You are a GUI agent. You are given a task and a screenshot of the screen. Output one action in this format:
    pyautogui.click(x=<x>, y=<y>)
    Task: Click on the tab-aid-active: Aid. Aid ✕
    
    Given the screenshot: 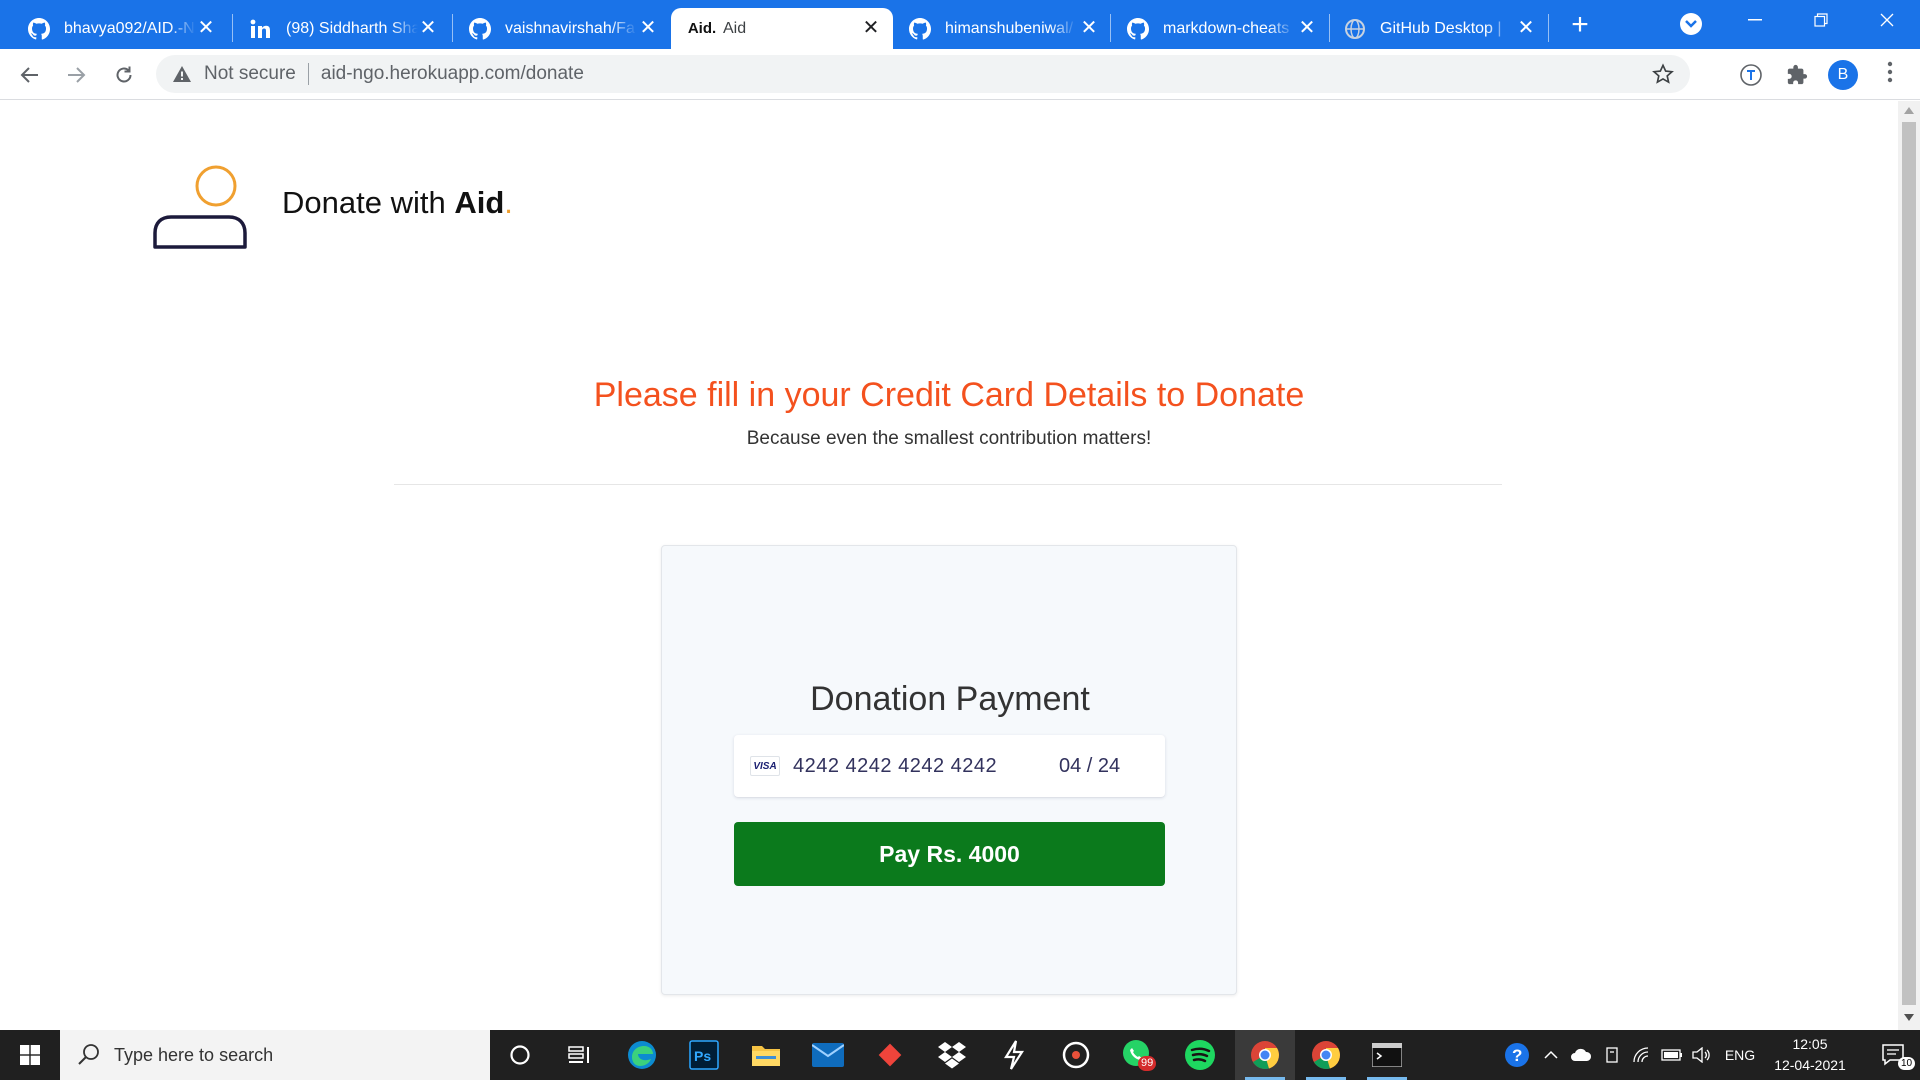 What is the action you would take?
    pyautogui.click(x=782, y=28)
    